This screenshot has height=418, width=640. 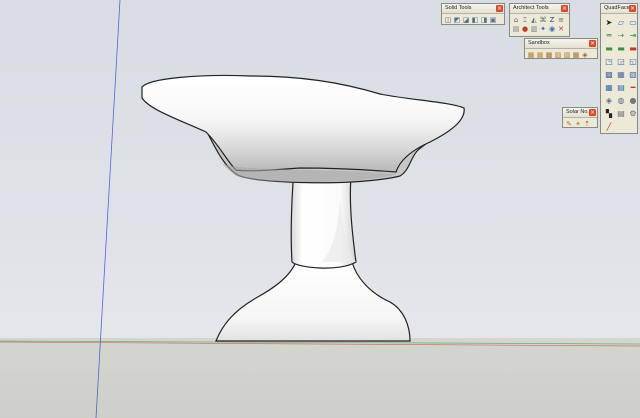 What do you see at coordinates (525, 20) in the screenshot?
I see `stair-icon: ⌶` at bounding box center [525, 20].